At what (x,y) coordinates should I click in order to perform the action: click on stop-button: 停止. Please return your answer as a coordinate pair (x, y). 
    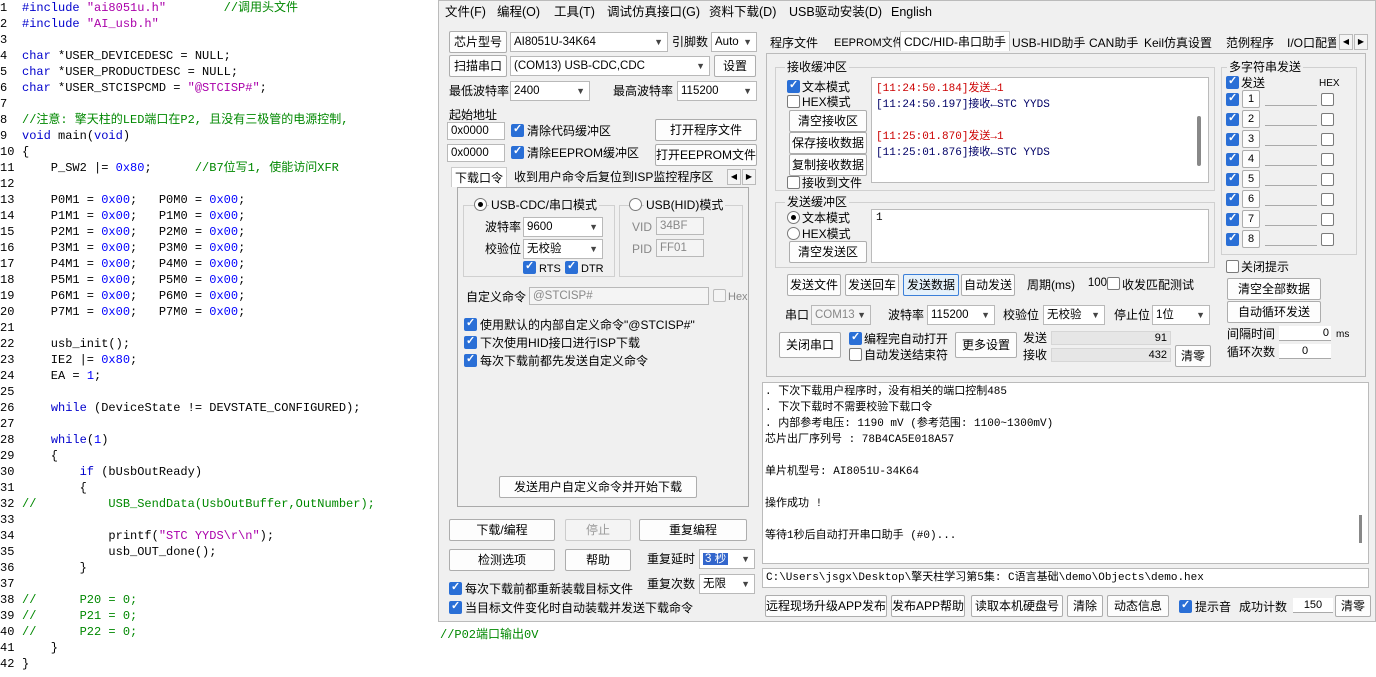
    Looking at the image, I should click on (598, 530).